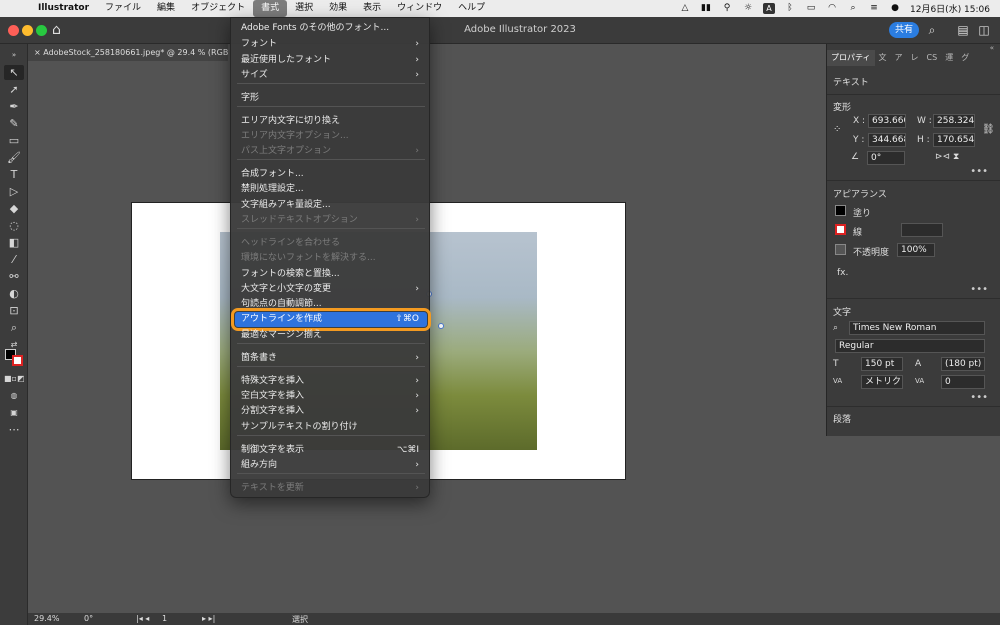 The width and height of the screenshot is (1000, 625). I want to click on tracking-field: 0, so click(963, 382).